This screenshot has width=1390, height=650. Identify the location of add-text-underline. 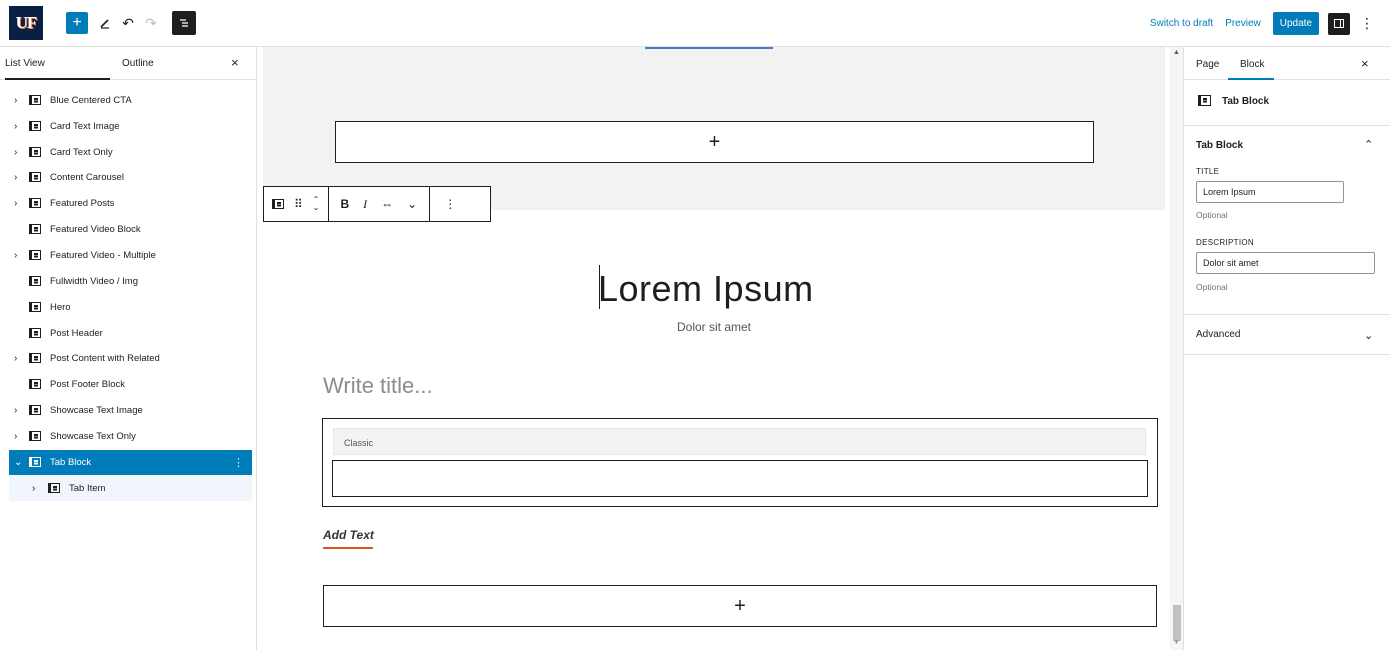
(348, 548).